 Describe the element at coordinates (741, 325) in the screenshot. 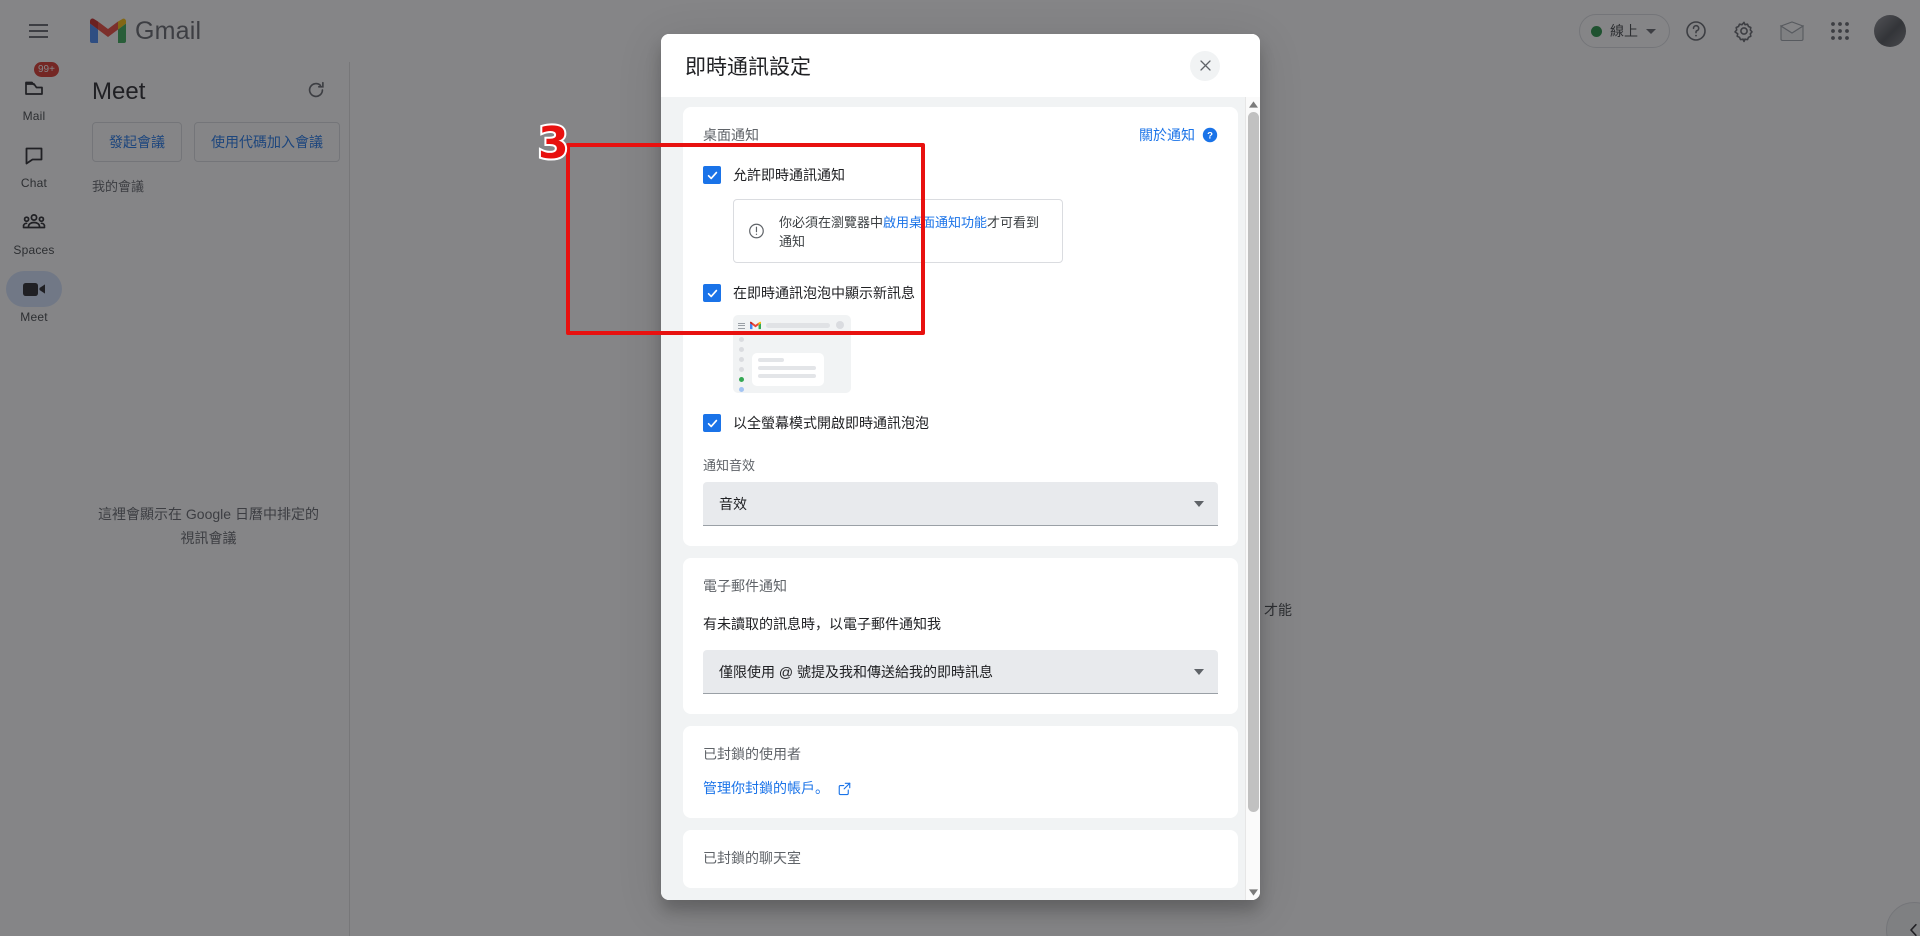

I see `preview-hamburger-icon` at that location.